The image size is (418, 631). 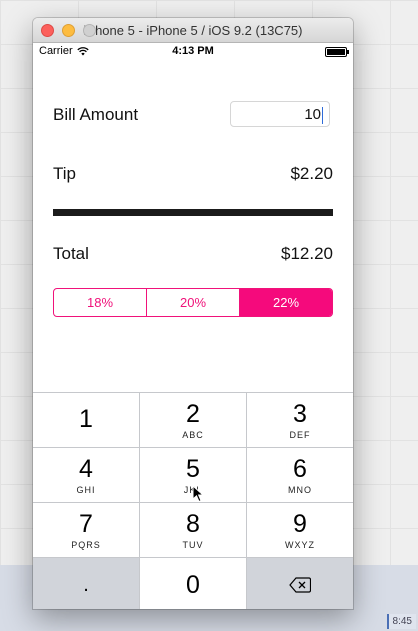 I want to click on divider-bar, so click(x=193, y=212).